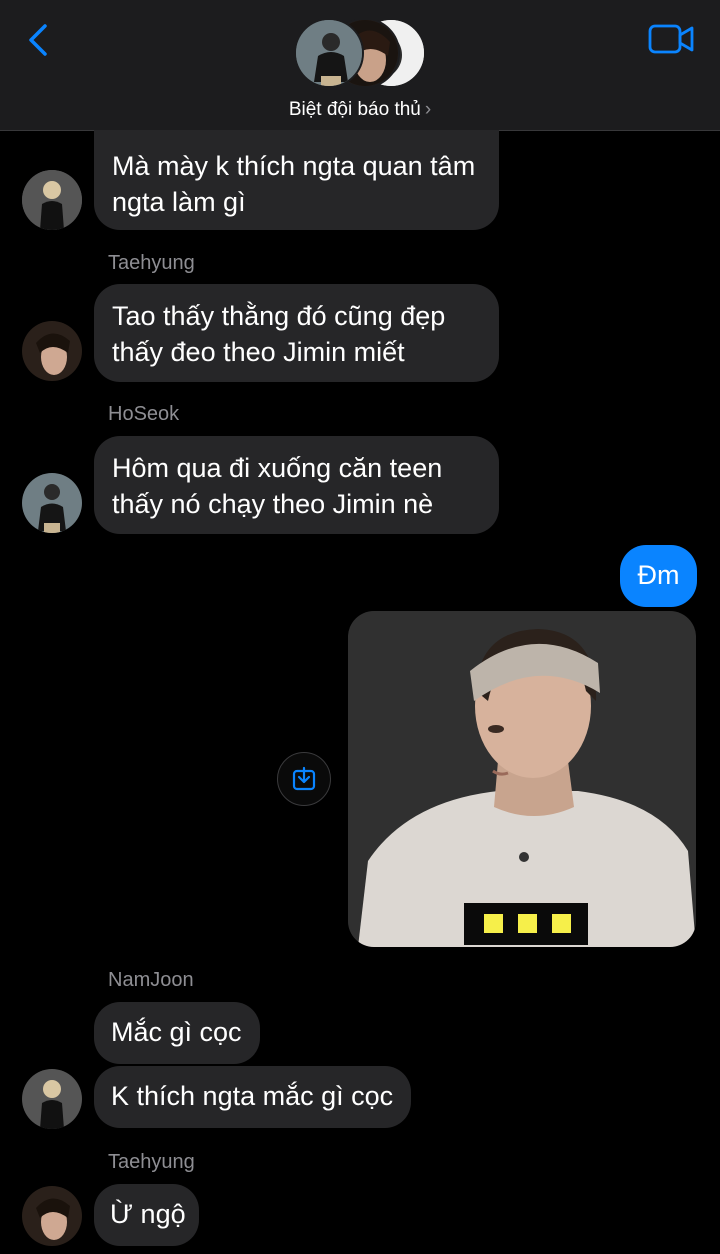 The width and height of the screenshot is (720, 1254). I want to click on group-avatar, so click(329, 53).